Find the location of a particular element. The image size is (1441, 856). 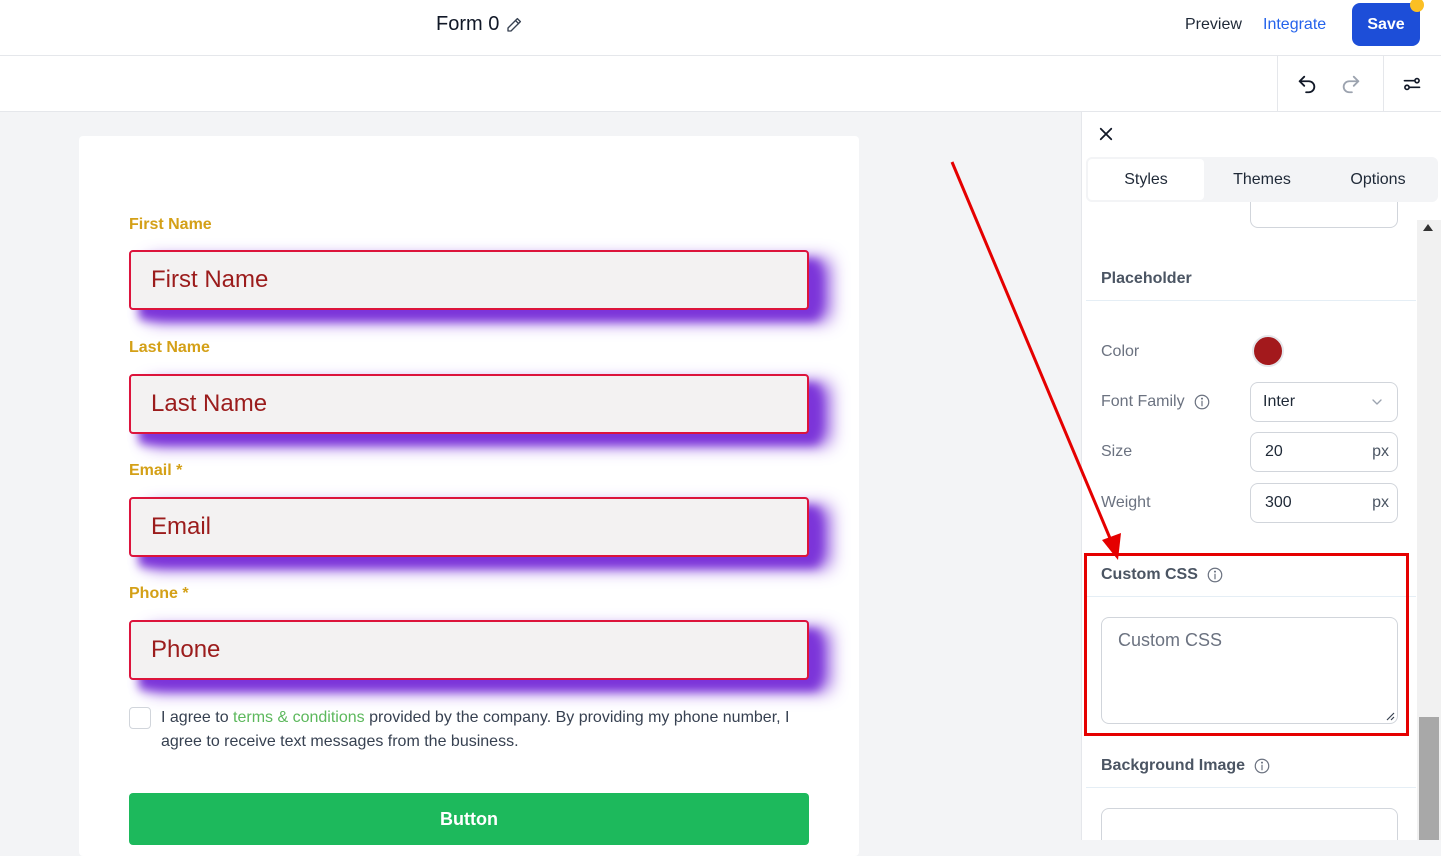

undo-icon is located at coordinates (1307, 84).